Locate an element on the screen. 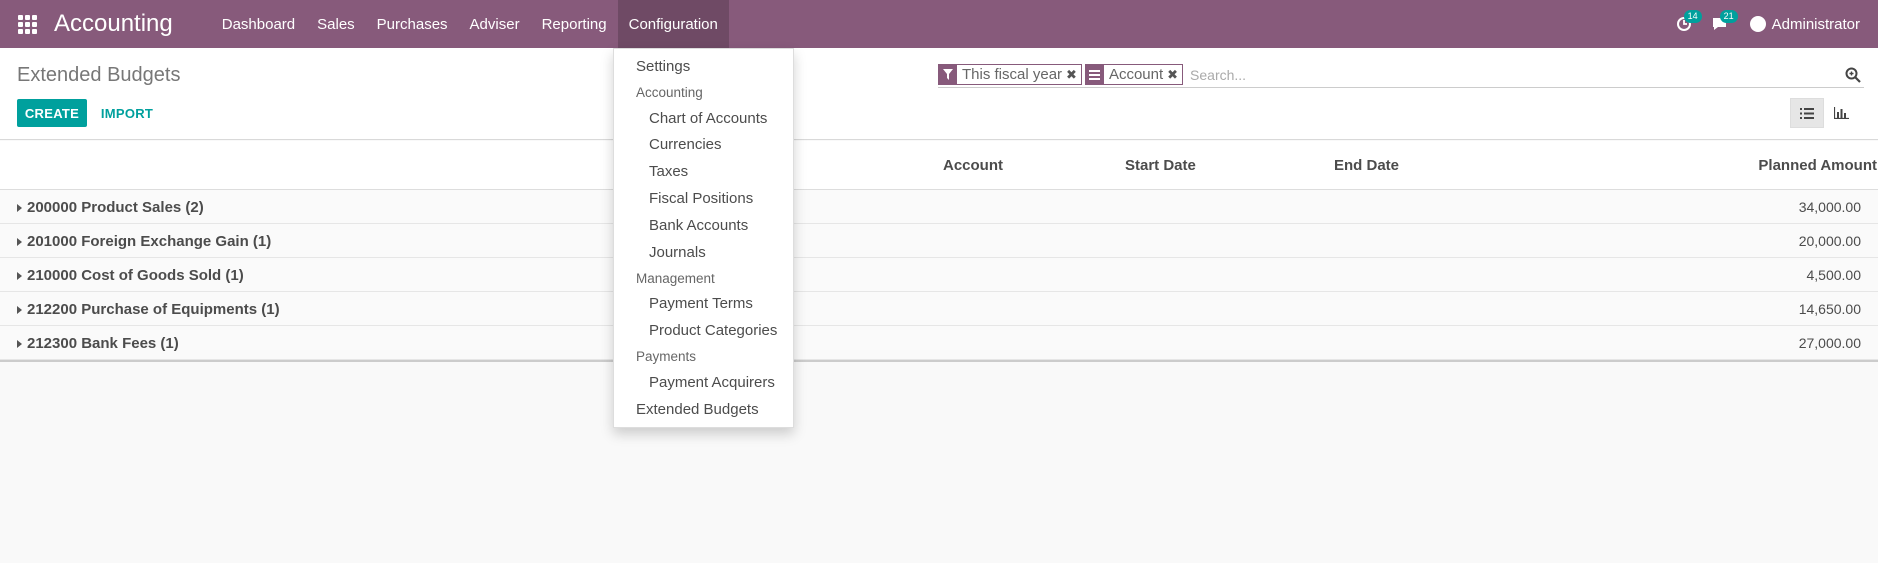 The image size is (1878, 563). remove-groupby-icon: ✖ is located at coordinates (1174, 74).